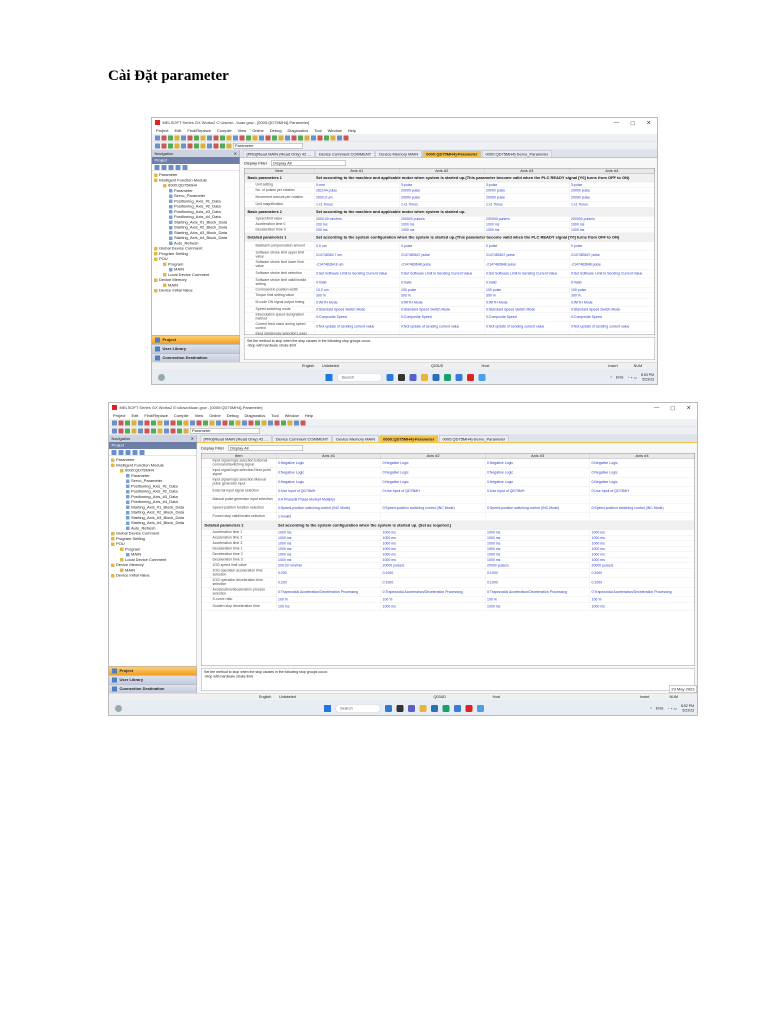  What do you see at coordinates (357, 317) in the screenshot?
I see `parameter-value: 0:Composite Speed` at bounding box center [357, 317].